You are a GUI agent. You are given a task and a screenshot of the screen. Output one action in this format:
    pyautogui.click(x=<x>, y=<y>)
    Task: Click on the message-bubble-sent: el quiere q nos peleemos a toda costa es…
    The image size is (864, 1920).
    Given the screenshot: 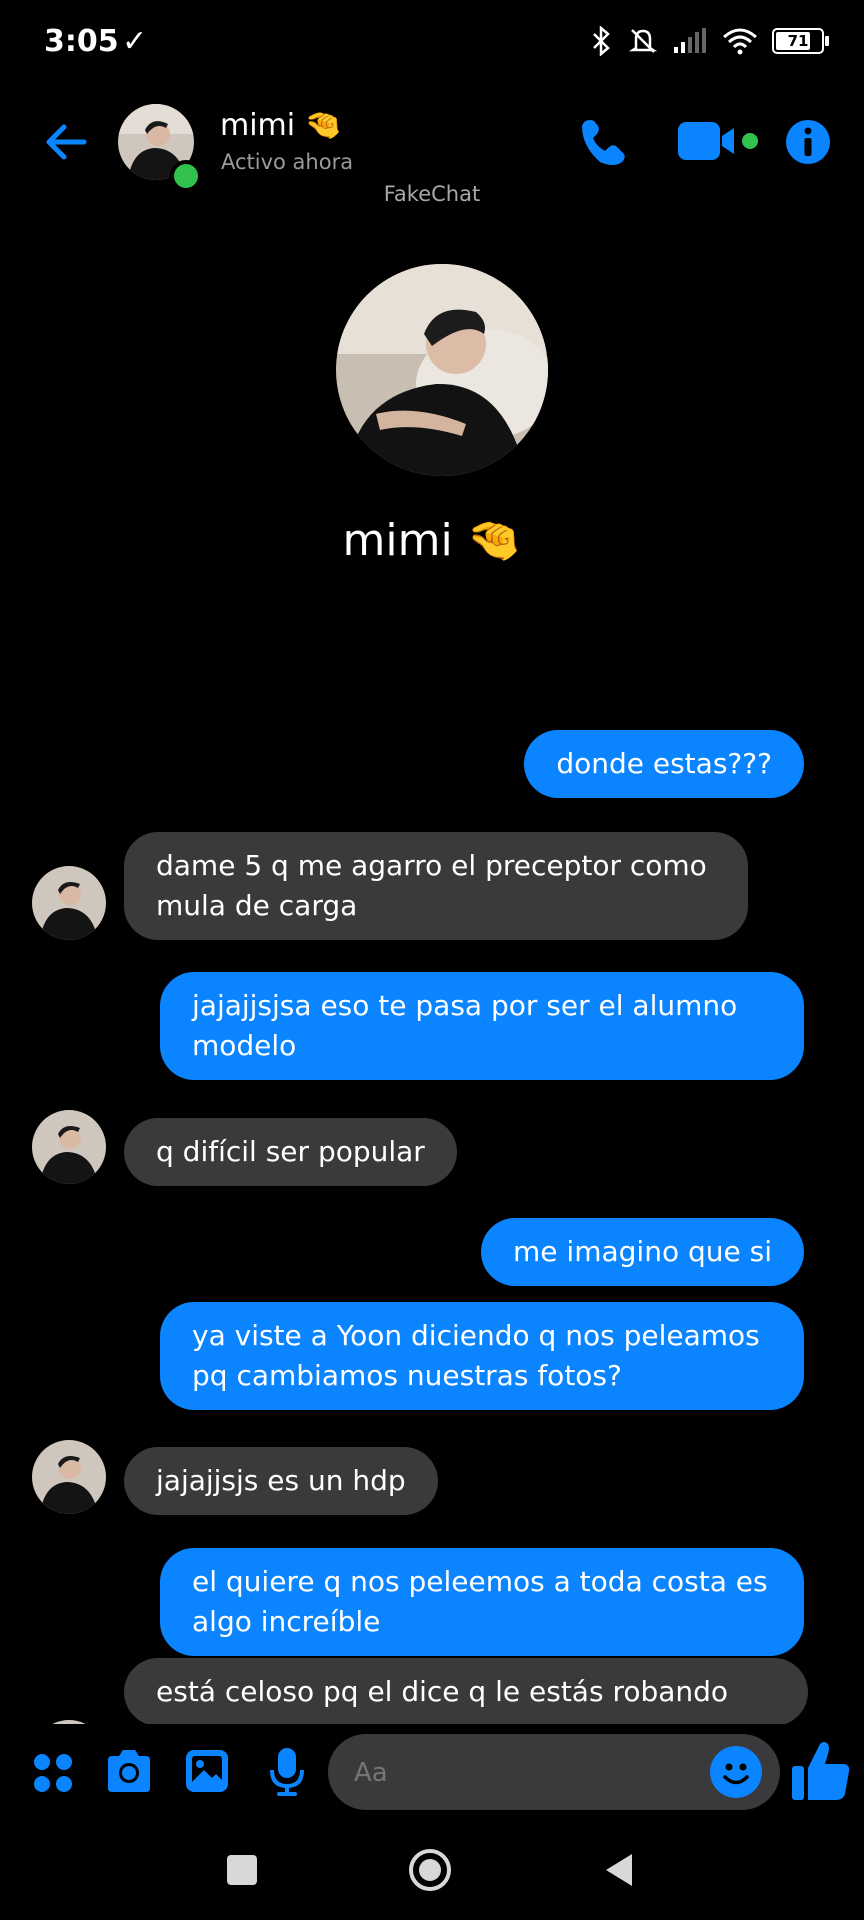 What is the action you would take?
    pyautogui.click(x=482, y=1602)
    